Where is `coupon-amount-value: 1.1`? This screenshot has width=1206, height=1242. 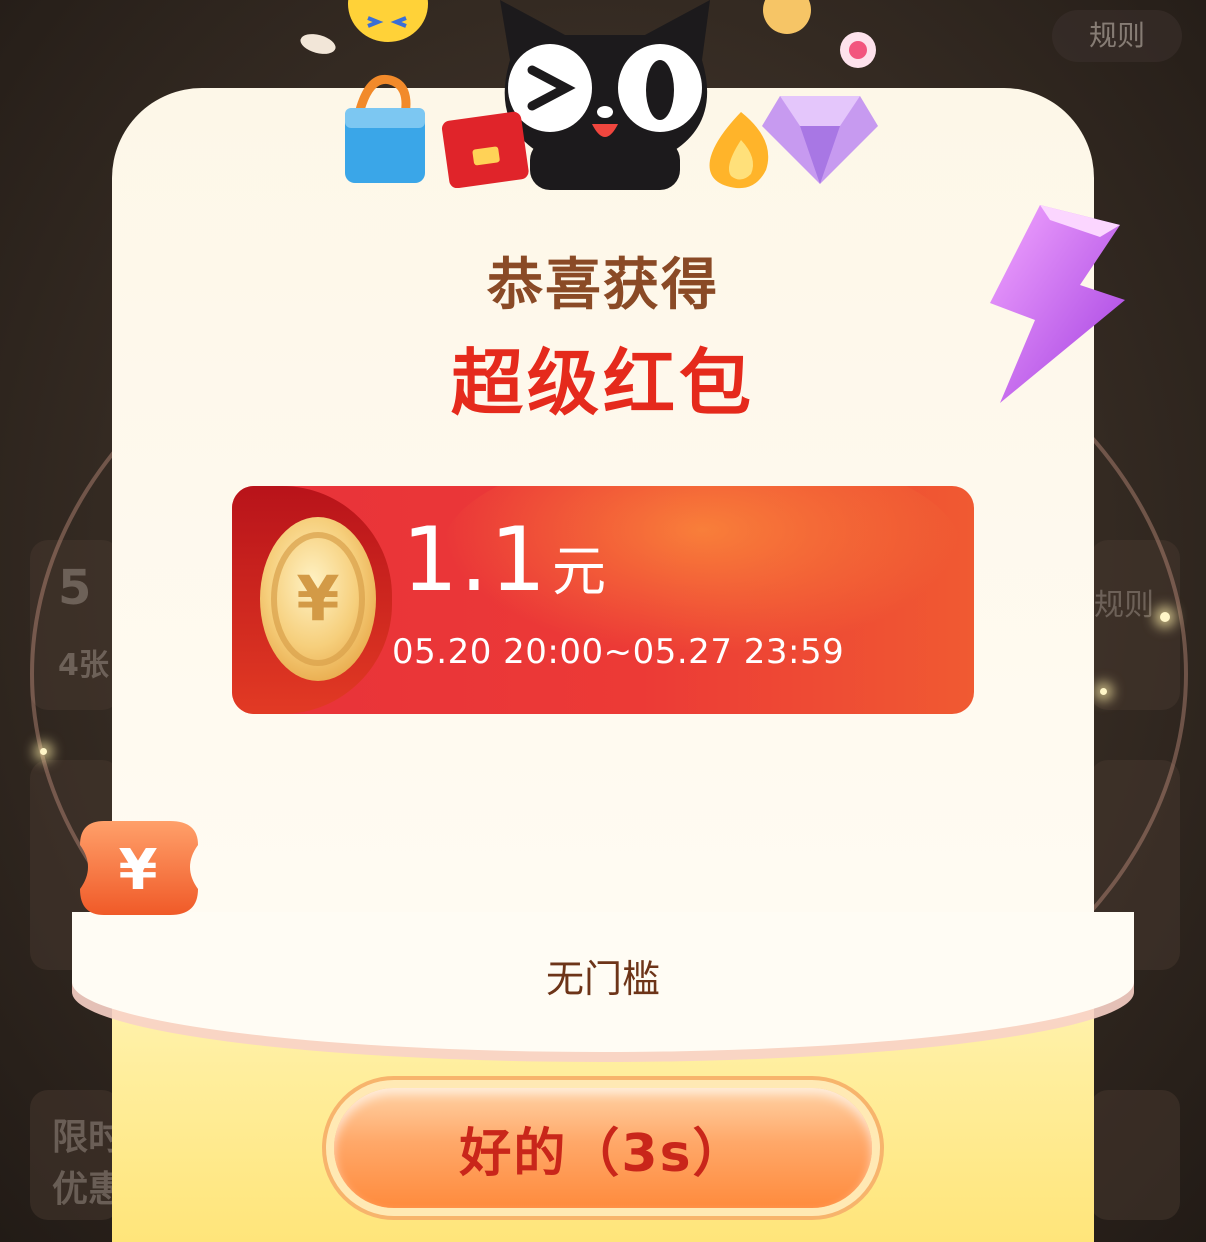 coupon-amount-value: 1.1 is located at coordinates (475, 559).